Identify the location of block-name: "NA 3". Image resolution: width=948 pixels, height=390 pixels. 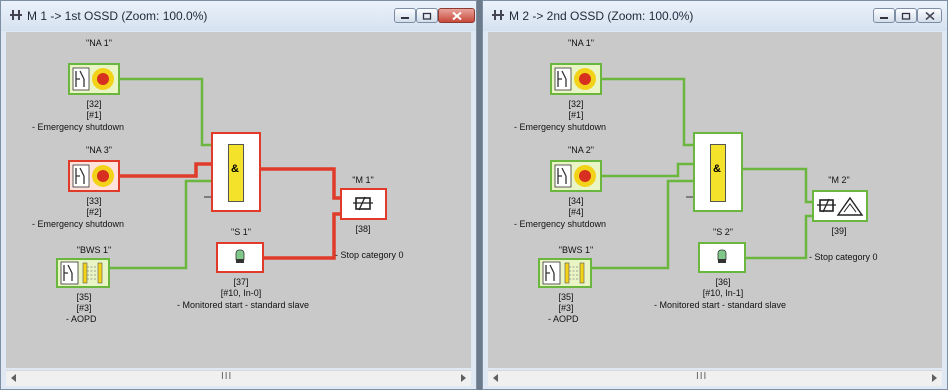
(99, 150).